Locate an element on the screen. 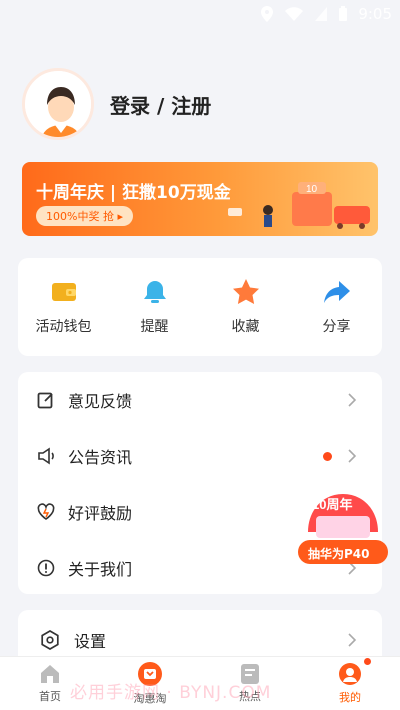  menu-item-feedback: 意见反馈 is located at coordinates (200, 400).